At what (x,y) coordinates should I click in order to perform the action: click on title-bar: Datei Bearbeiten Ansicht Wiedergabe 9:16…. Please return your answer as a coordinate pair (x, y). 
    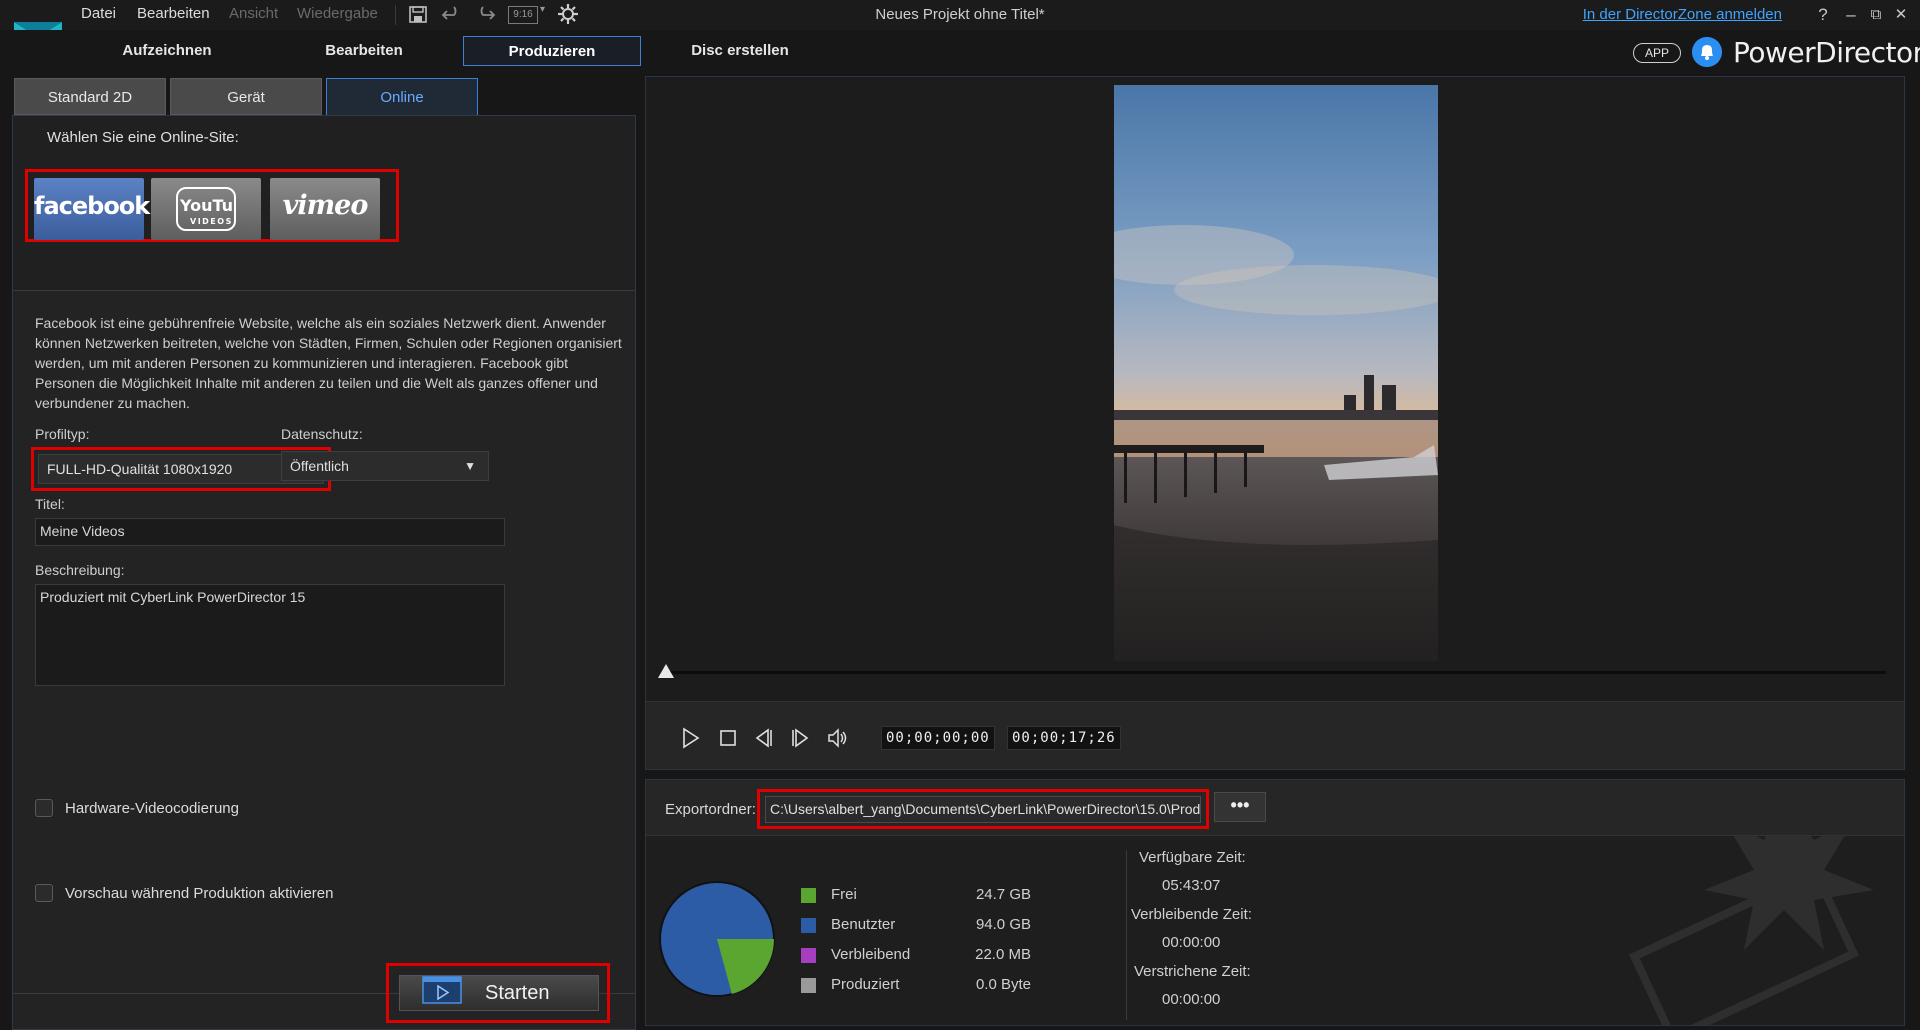
    Looking at the image, I should click on (960, 26).